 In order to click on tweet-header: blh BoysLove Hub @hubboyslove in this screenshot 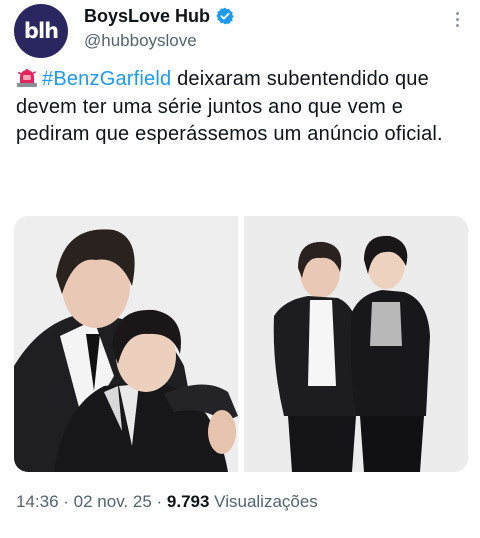, I will do `click(240, 30)`.